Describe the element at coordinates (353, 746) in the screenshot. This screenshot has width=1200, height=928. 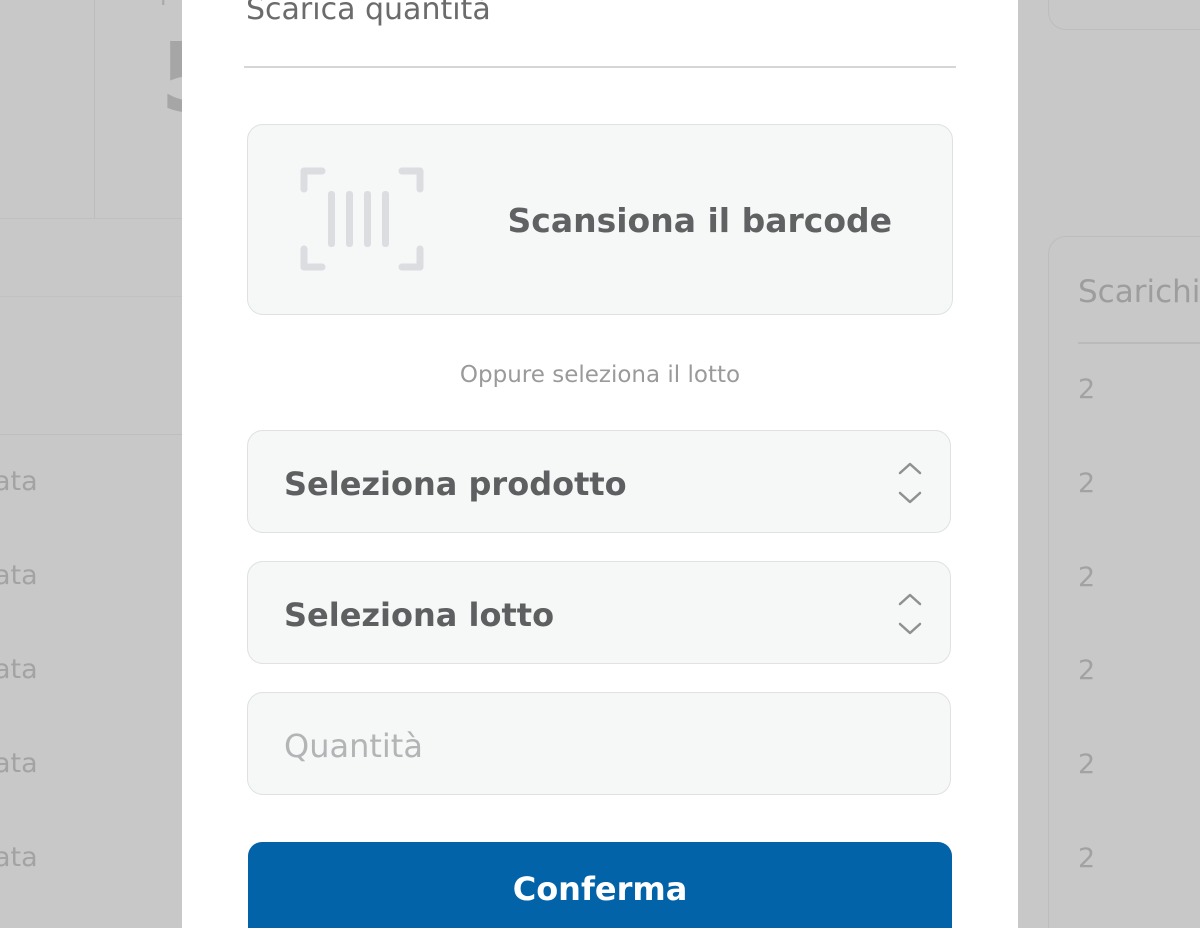
I see `quantity-placeholder: Quantità` at that location.